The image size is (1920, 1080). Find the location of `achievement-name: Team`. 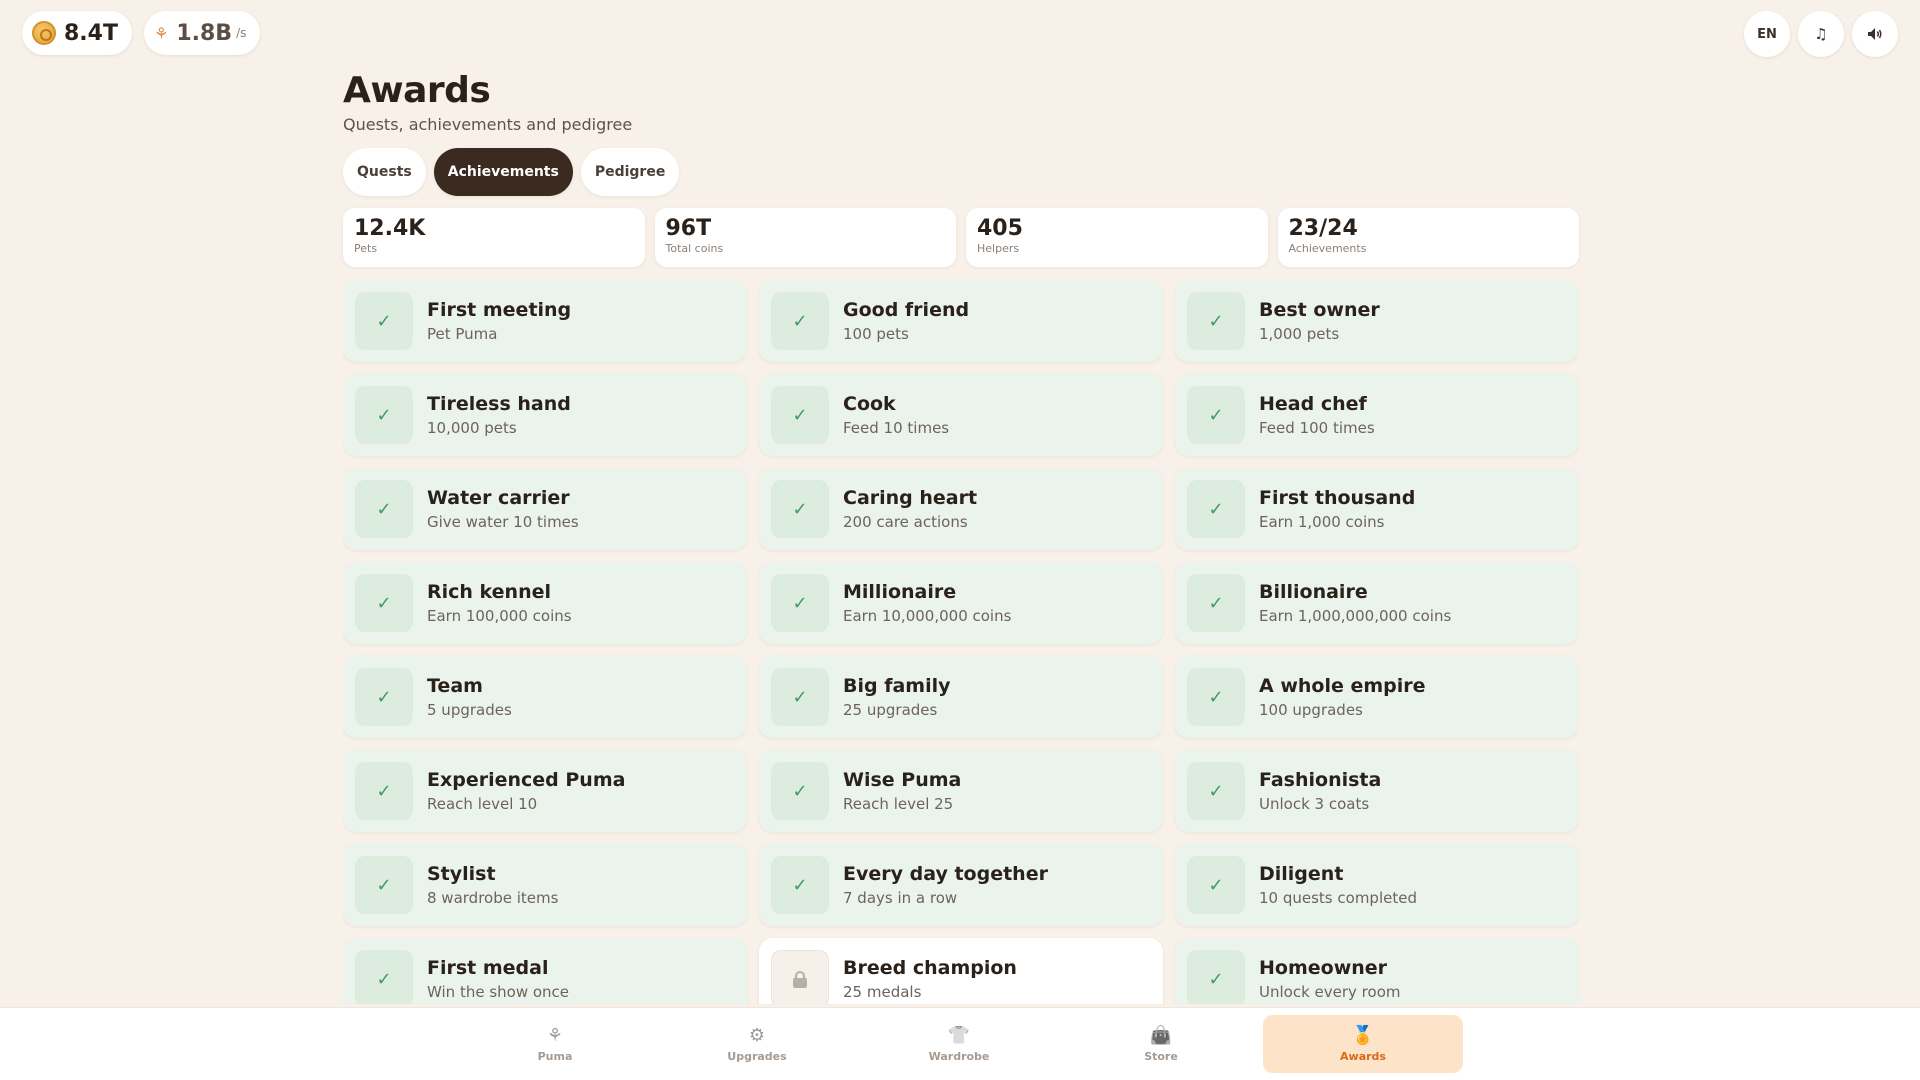

achievement-name: Team is located at coordinates (455, 686).